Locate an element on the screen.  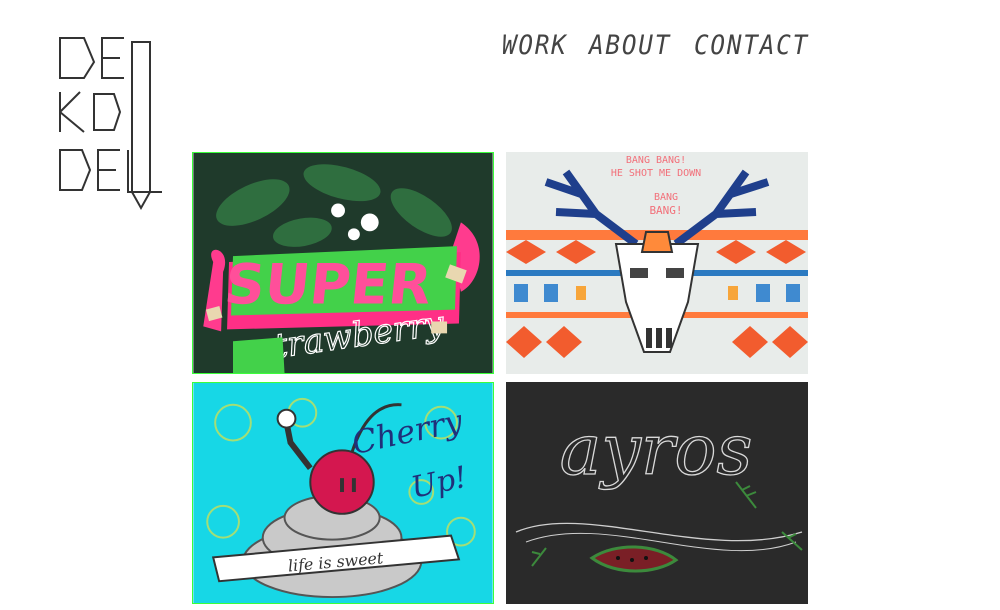
project-tile-chalk: ayros is located at coordinates (657, 493).